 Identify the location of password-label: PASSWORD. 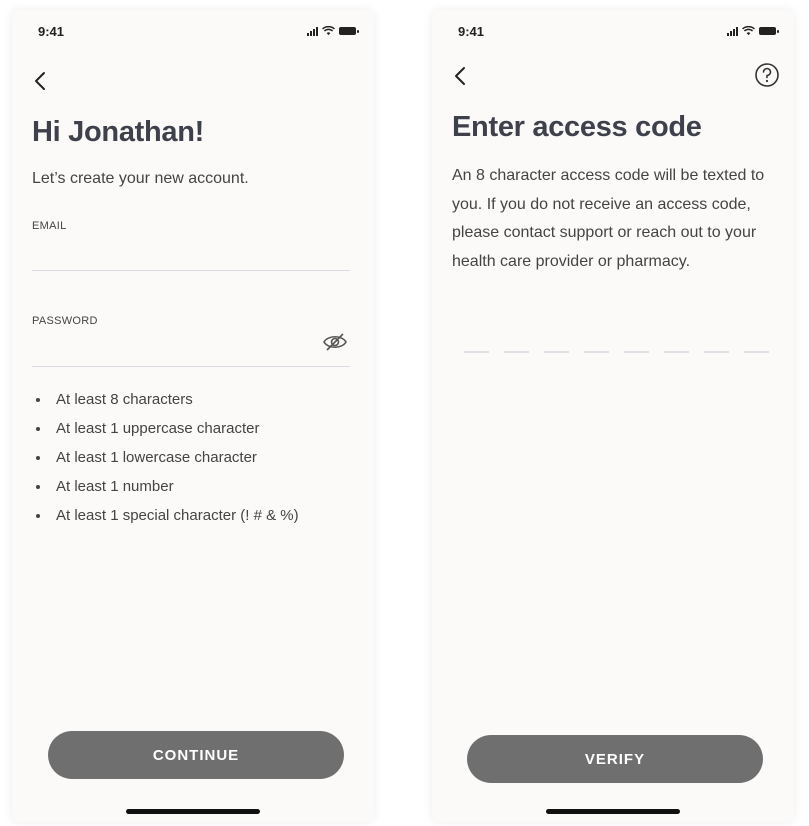
(65, 321).